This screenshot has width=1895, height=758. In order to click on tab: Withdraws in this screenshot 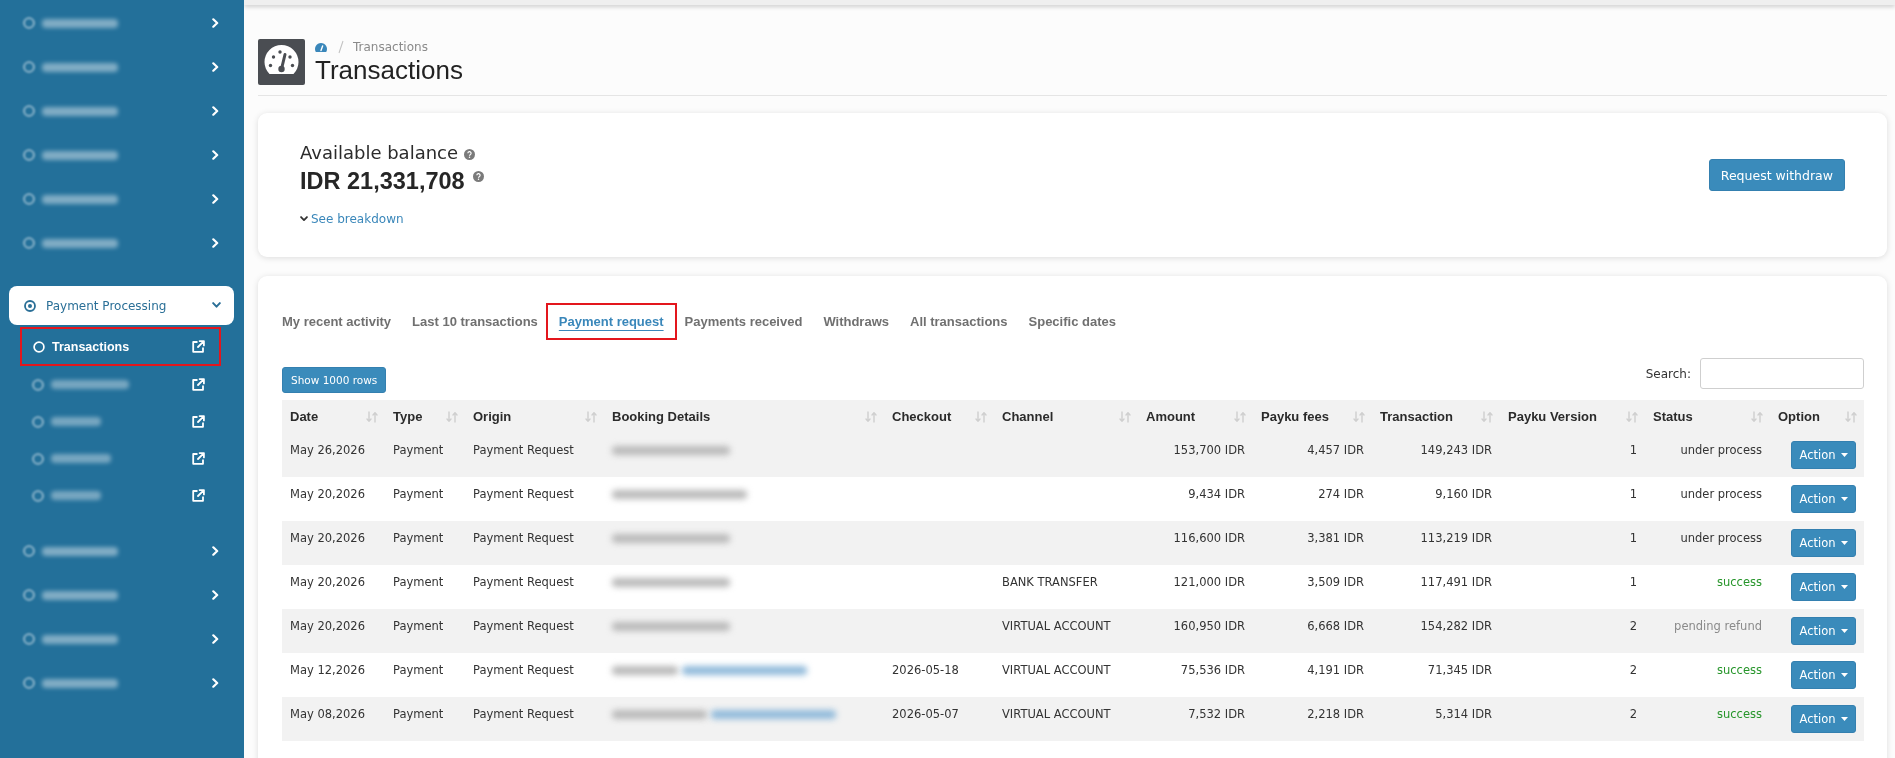, I will do `click(856, 321)`.